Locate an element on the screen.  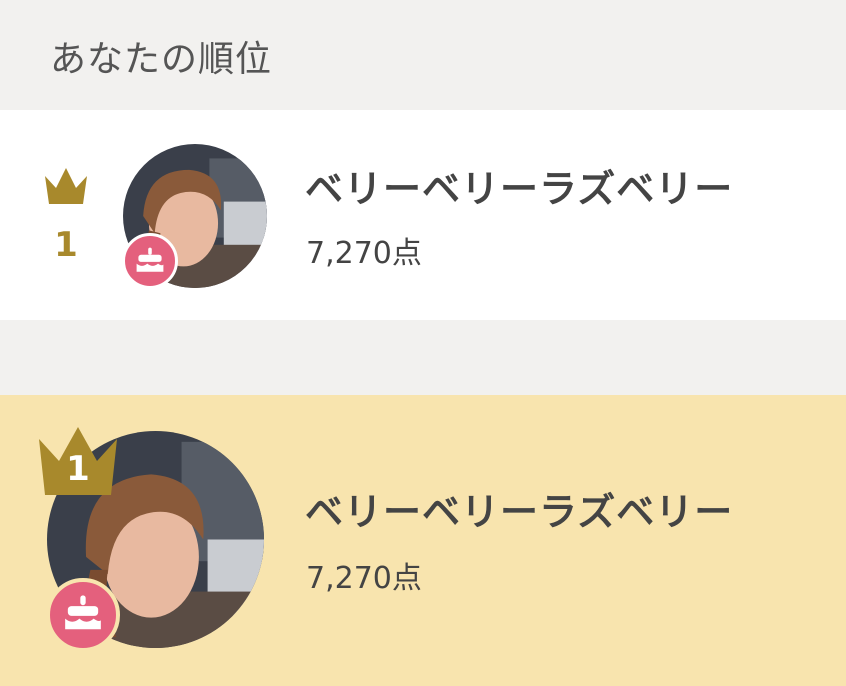
crown-icon is located at coordinates (66, 186).